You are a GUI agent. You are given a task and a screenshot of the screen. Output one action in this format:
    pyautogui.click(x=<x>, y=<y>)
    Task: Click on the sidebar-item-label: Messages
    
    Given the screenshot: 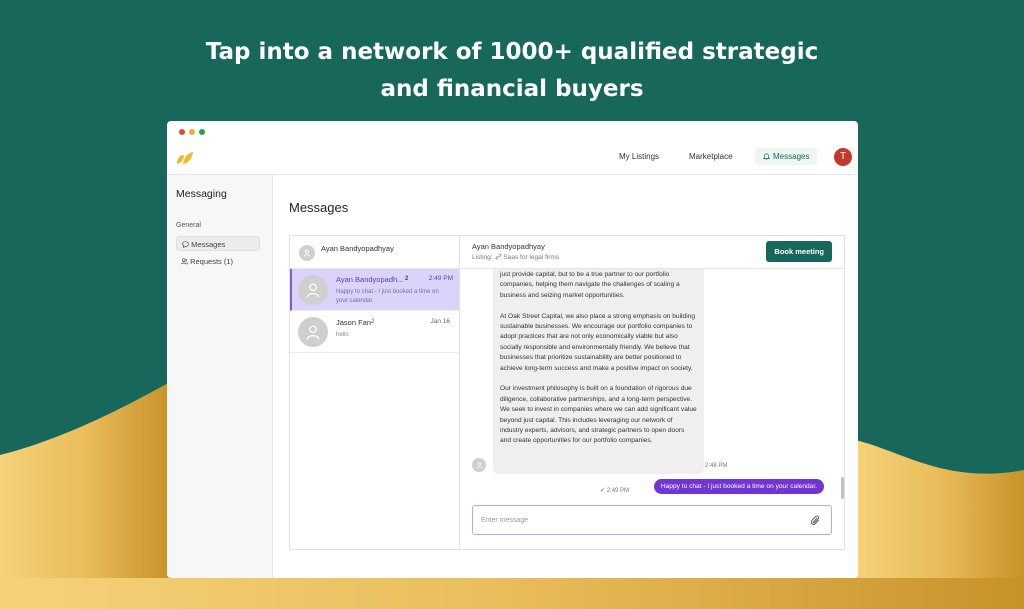 What is the action you would take?
    pyautogui.click(x=208, y=244)
    